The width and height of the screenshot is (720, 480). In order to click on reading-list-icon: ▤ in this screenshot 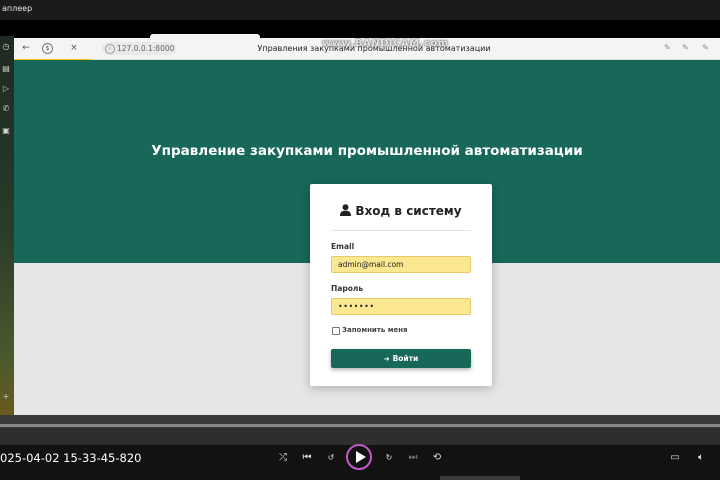, I will do `click(6, 69)`.